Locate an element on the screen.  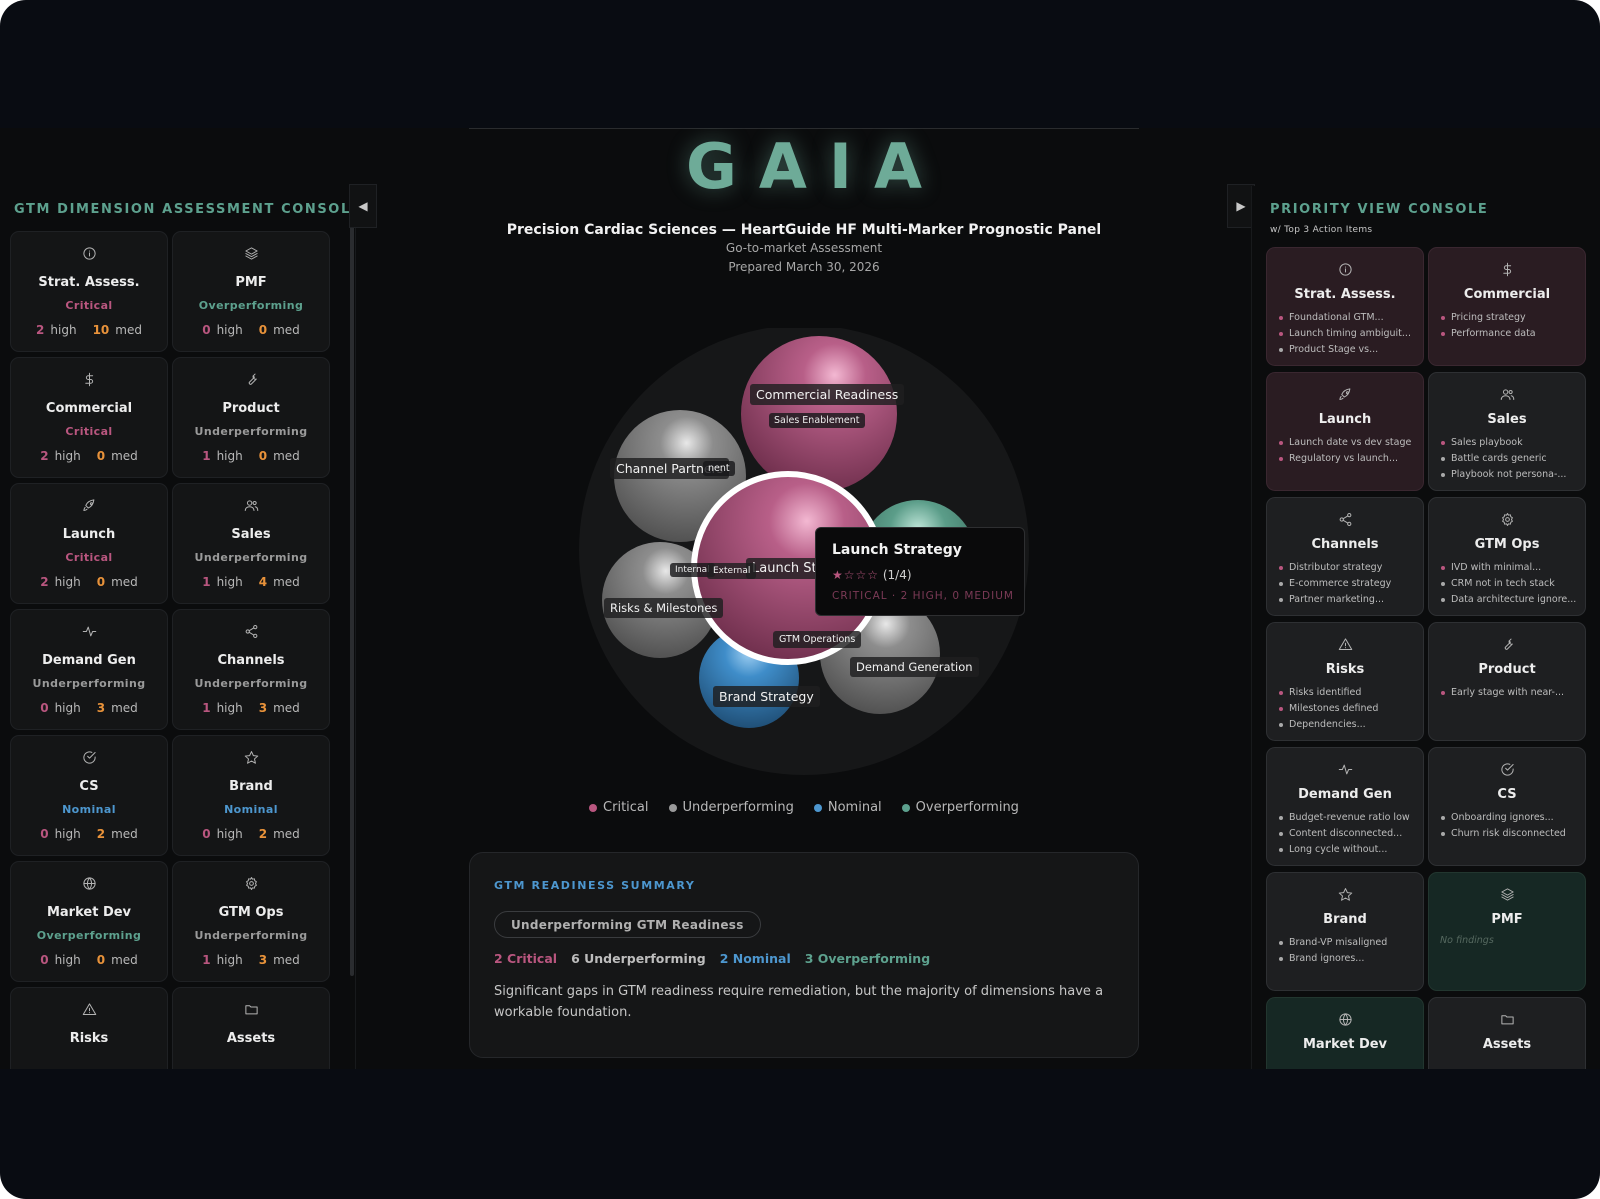
med-count: 3 is located at coordinates (263, 960).